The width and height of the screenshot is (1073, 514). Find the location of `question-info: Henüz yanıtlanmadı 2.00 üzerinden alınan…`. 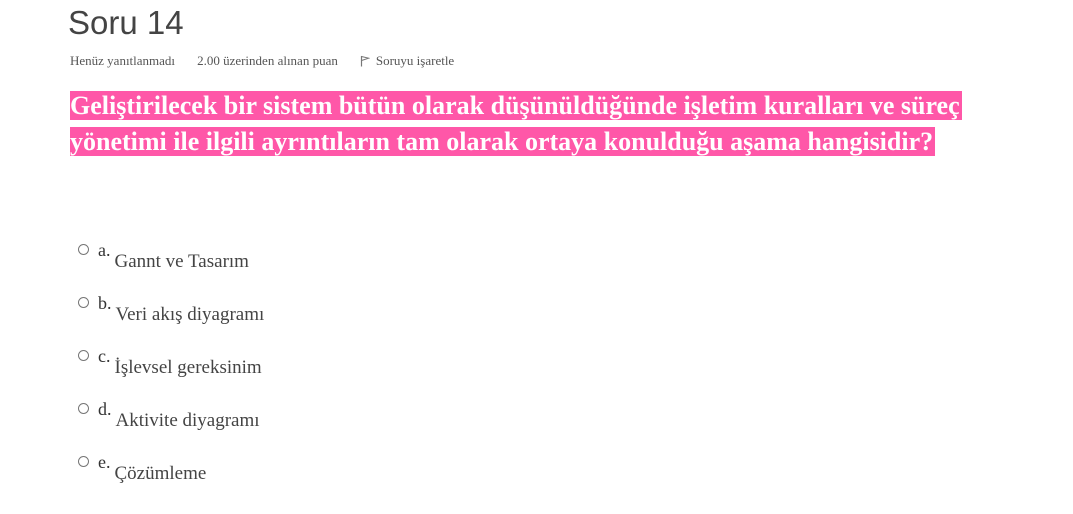

question-info: Henüz yanıtlanmadı 2.00 üzerinden alınan… is located at coordinates (262, 61).